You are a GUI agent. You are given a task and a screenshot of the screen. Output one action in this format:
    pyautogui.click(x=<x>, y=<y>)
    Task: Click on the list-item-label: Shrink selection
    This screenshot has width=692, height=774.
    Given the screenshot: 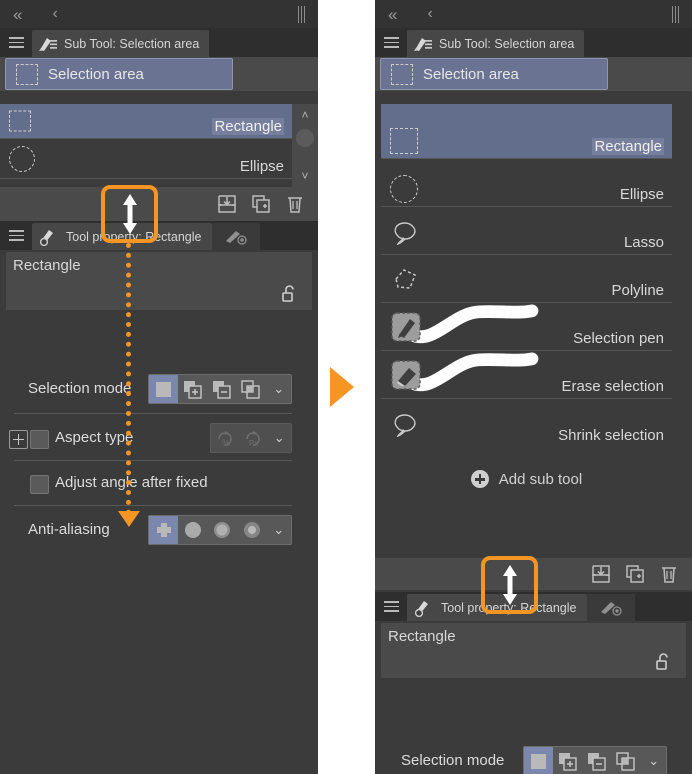 What is the action you would take?
    pyautogui.click(x=611, y=435)
    